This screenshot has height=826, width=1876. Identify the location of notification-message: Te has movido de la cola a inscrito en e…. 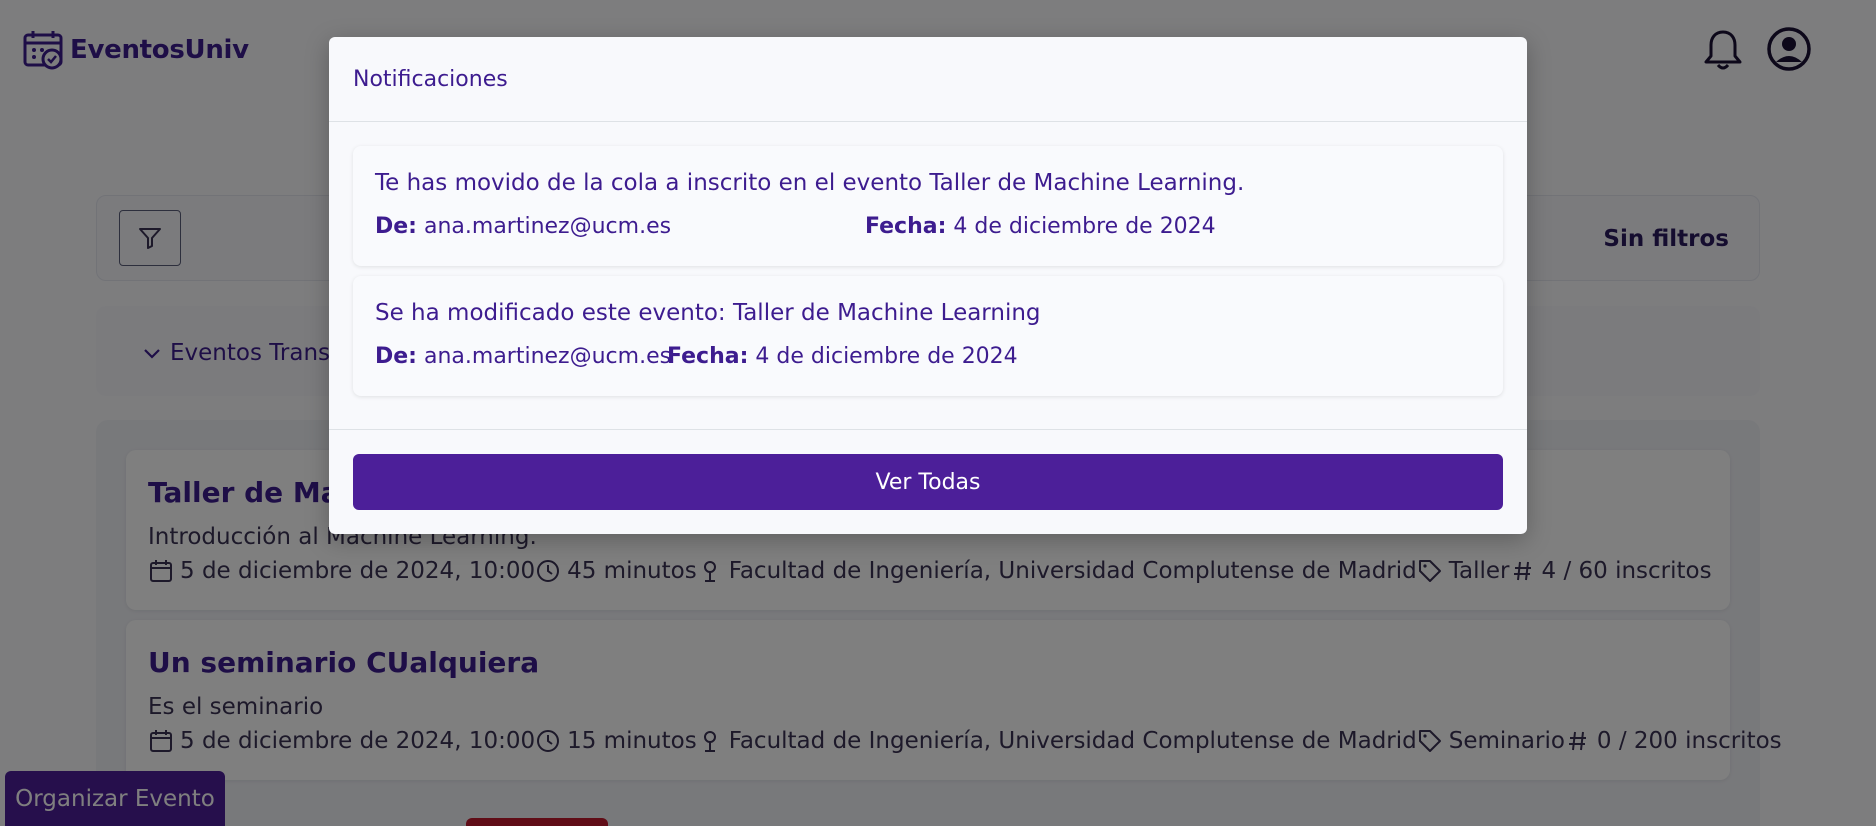
(810, 183).